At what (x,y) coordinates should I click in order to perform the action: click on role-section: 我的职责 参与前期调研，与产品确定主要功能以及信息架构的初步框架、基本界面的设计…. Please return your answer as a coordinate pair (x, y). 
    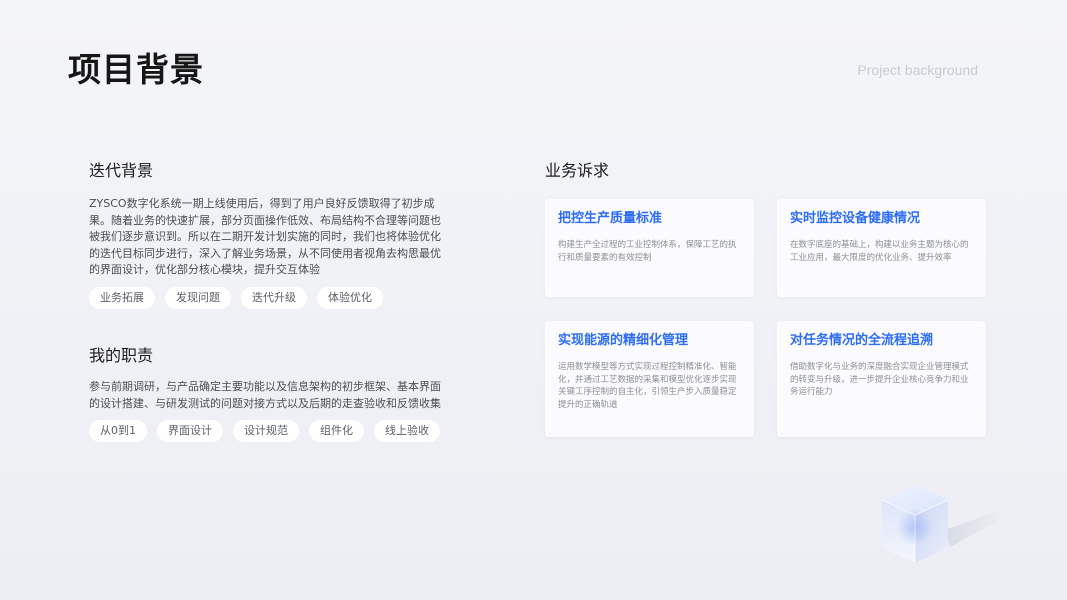
    Looking at the image, I should click on (269, 393).